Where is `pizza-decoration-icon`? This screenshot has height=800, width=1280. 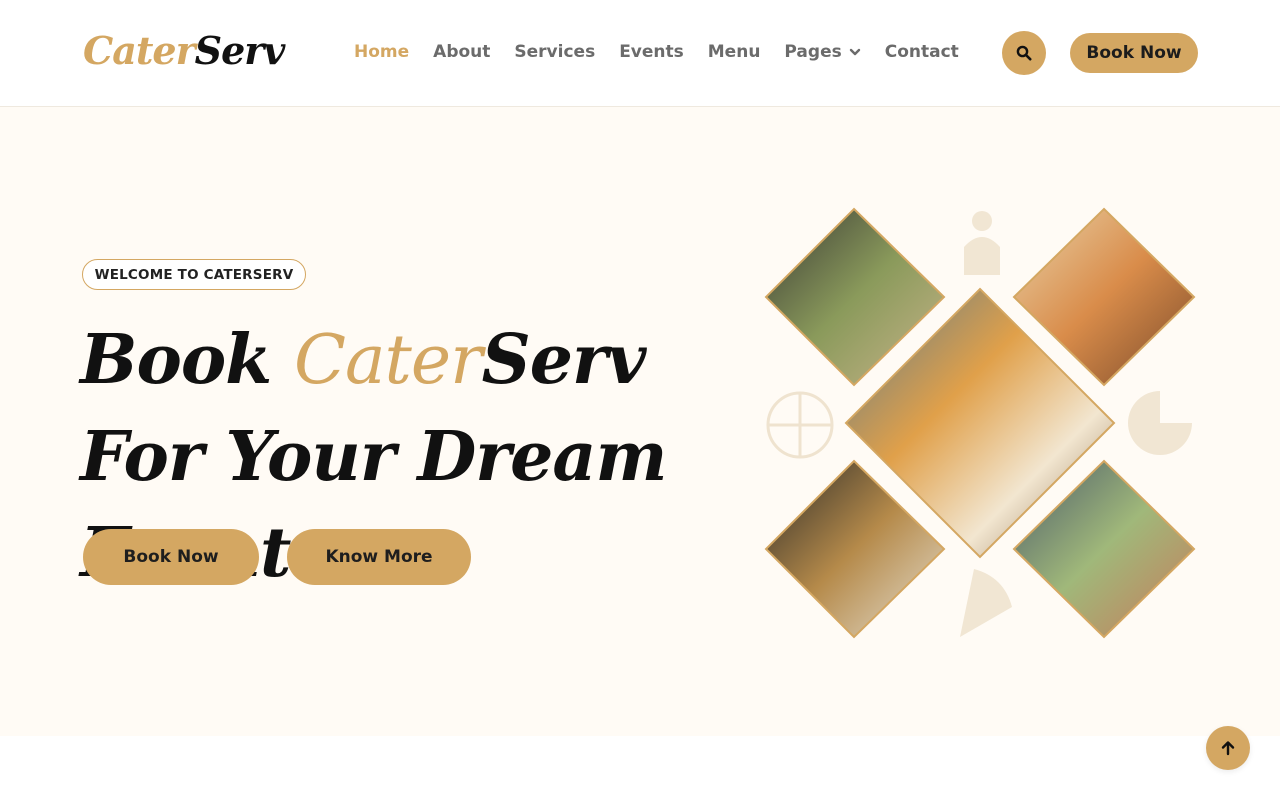
pizza-decoration-icon is located at coordinates (800, 425).